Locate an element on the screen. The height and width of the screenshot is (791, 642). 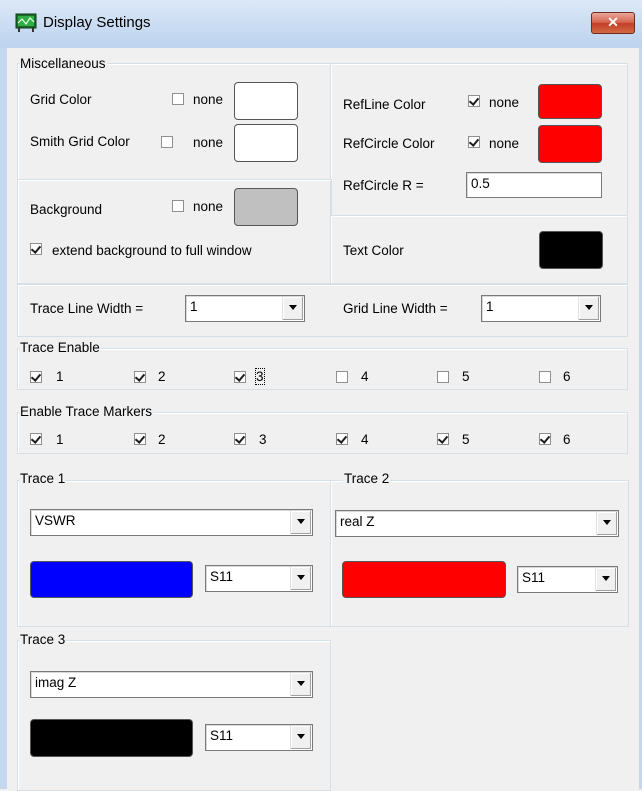
refcircle-none-label: none is located at coordinates (504, 143).